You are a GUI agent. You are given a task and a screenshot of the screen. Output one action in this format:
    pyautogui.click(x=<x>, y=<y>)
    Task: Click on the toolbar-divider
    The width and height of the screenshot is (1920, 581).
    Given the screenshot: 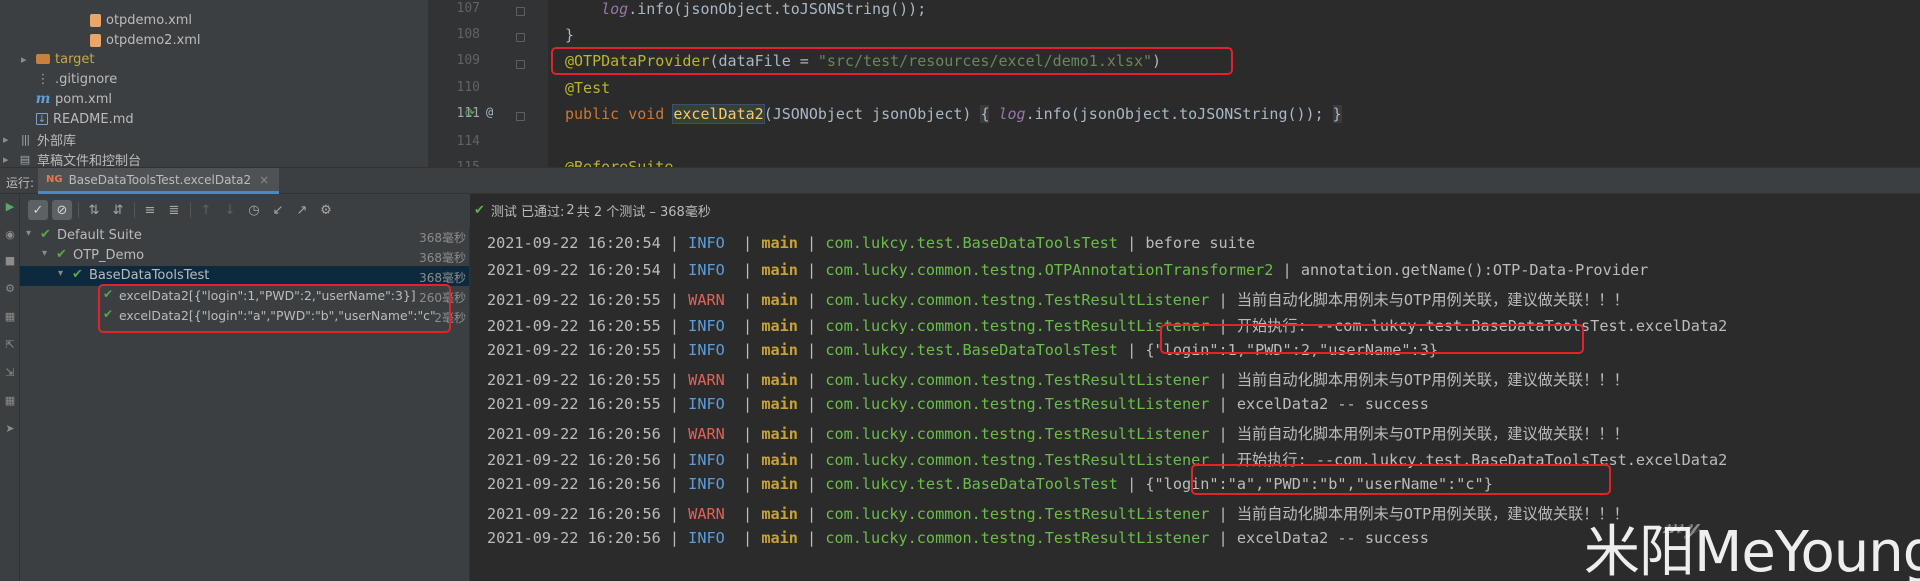 What is the action you would take?
    pyautogui.click(x=78, y=210)
    